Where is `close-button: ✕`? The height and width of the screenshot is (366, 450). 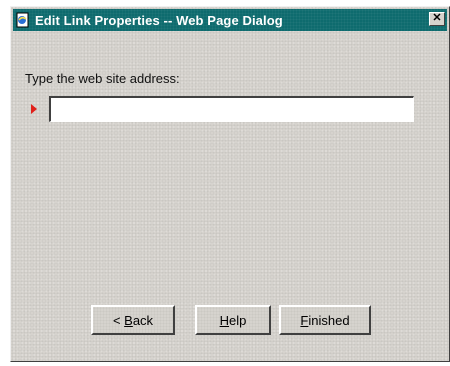 close-button: ✕ is located at coordinates (437, 19).